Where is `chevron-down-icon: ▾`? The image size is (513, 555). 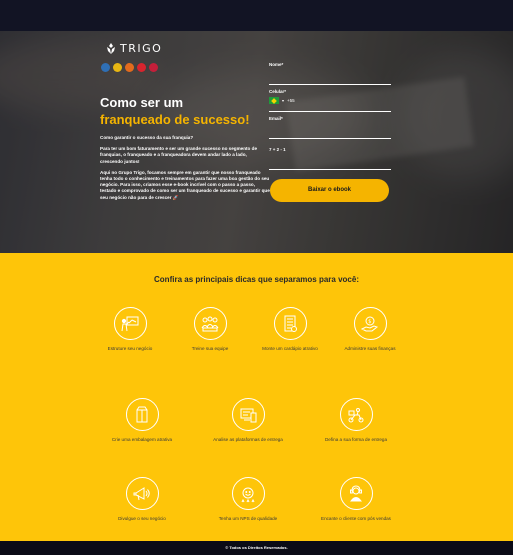
chevron-down-icon: ▾ is located at coordinates (283, 100).